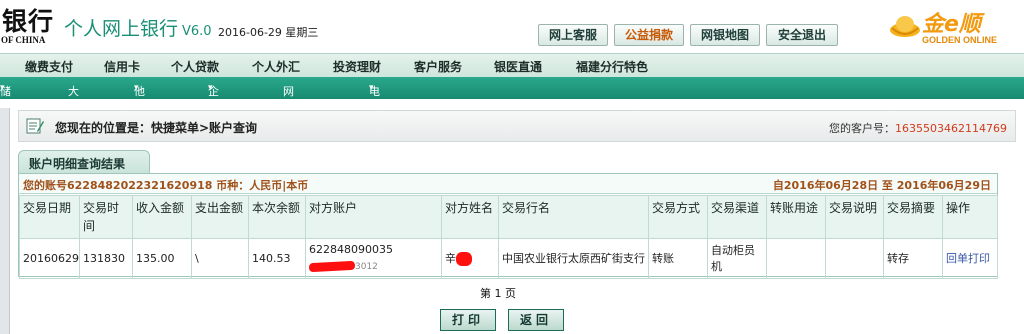 The width and height of the screenshot is (1024, 334). I want to click on print-button: 打印, so click(468, 320).